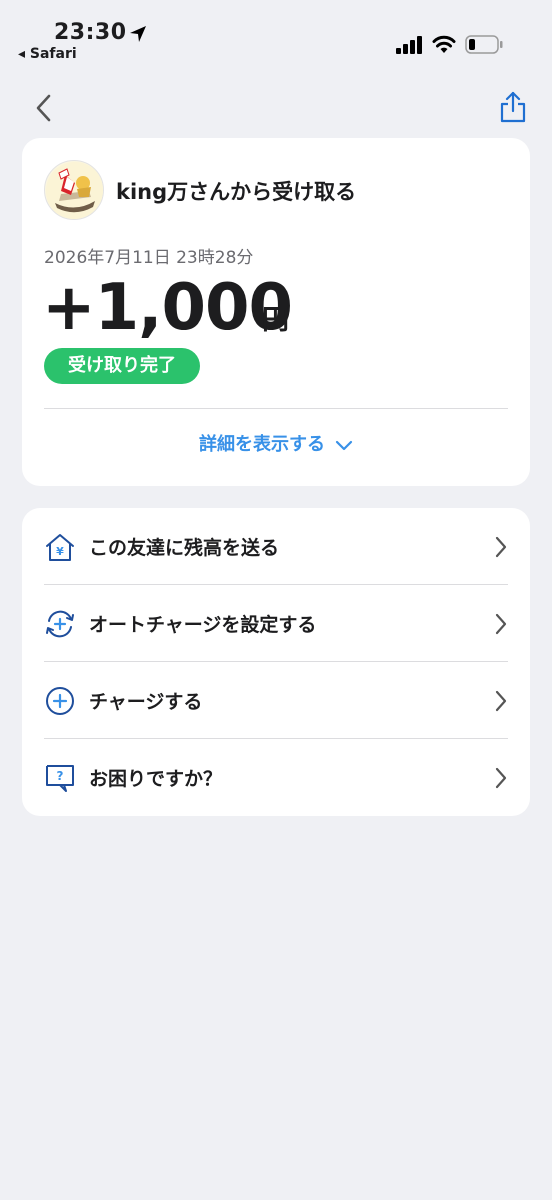  I want to click on avatar-image, so click(74, 190).